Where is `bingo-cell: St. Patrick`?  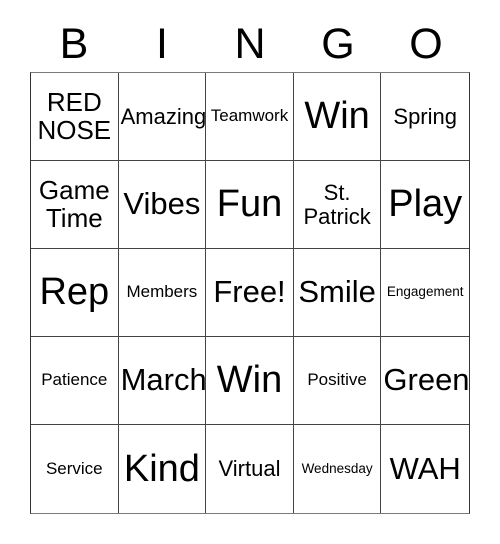
bingo-cell: St. Patrick is located at coordinates (337, 205).